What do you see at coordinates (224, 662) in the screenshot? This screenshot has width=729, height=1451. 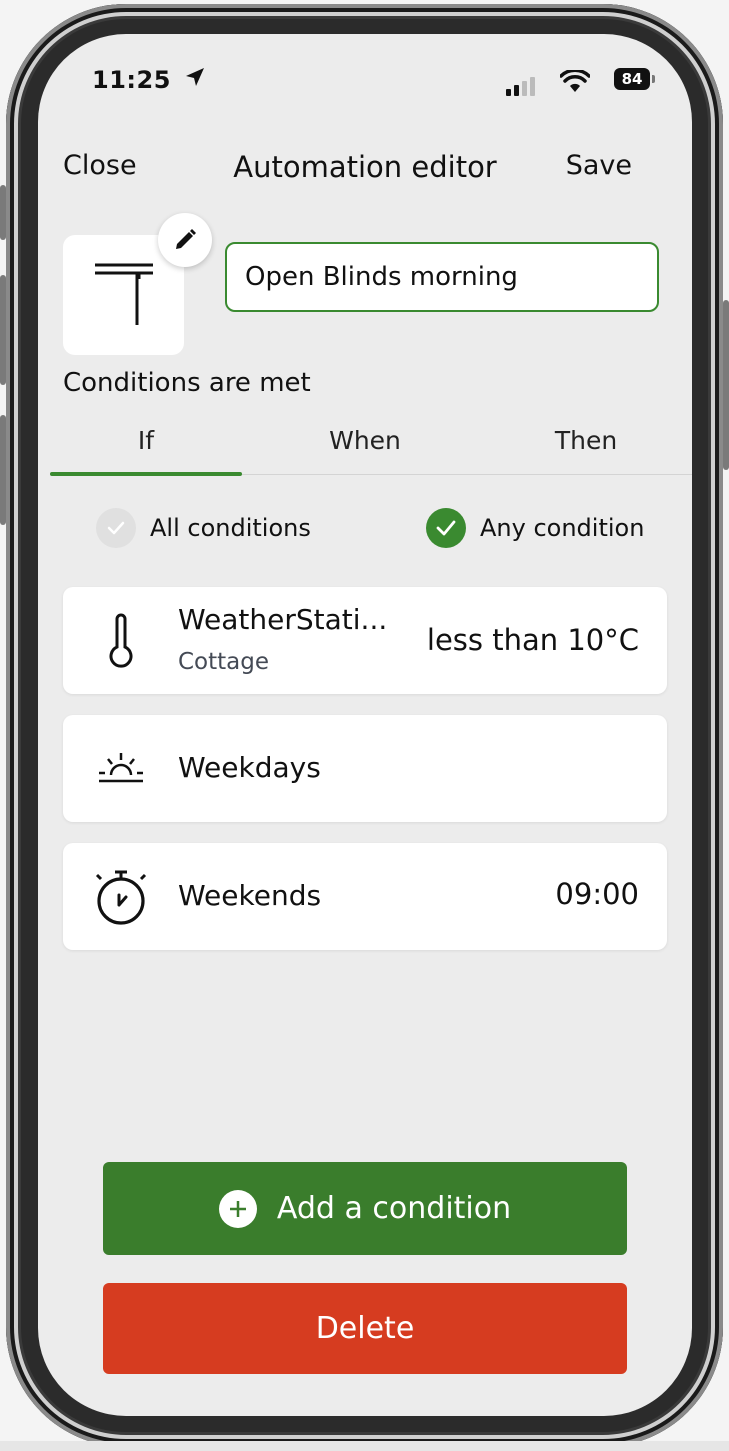 I see `condition-subtitle: Cottage` at bounding box center [224, 662].